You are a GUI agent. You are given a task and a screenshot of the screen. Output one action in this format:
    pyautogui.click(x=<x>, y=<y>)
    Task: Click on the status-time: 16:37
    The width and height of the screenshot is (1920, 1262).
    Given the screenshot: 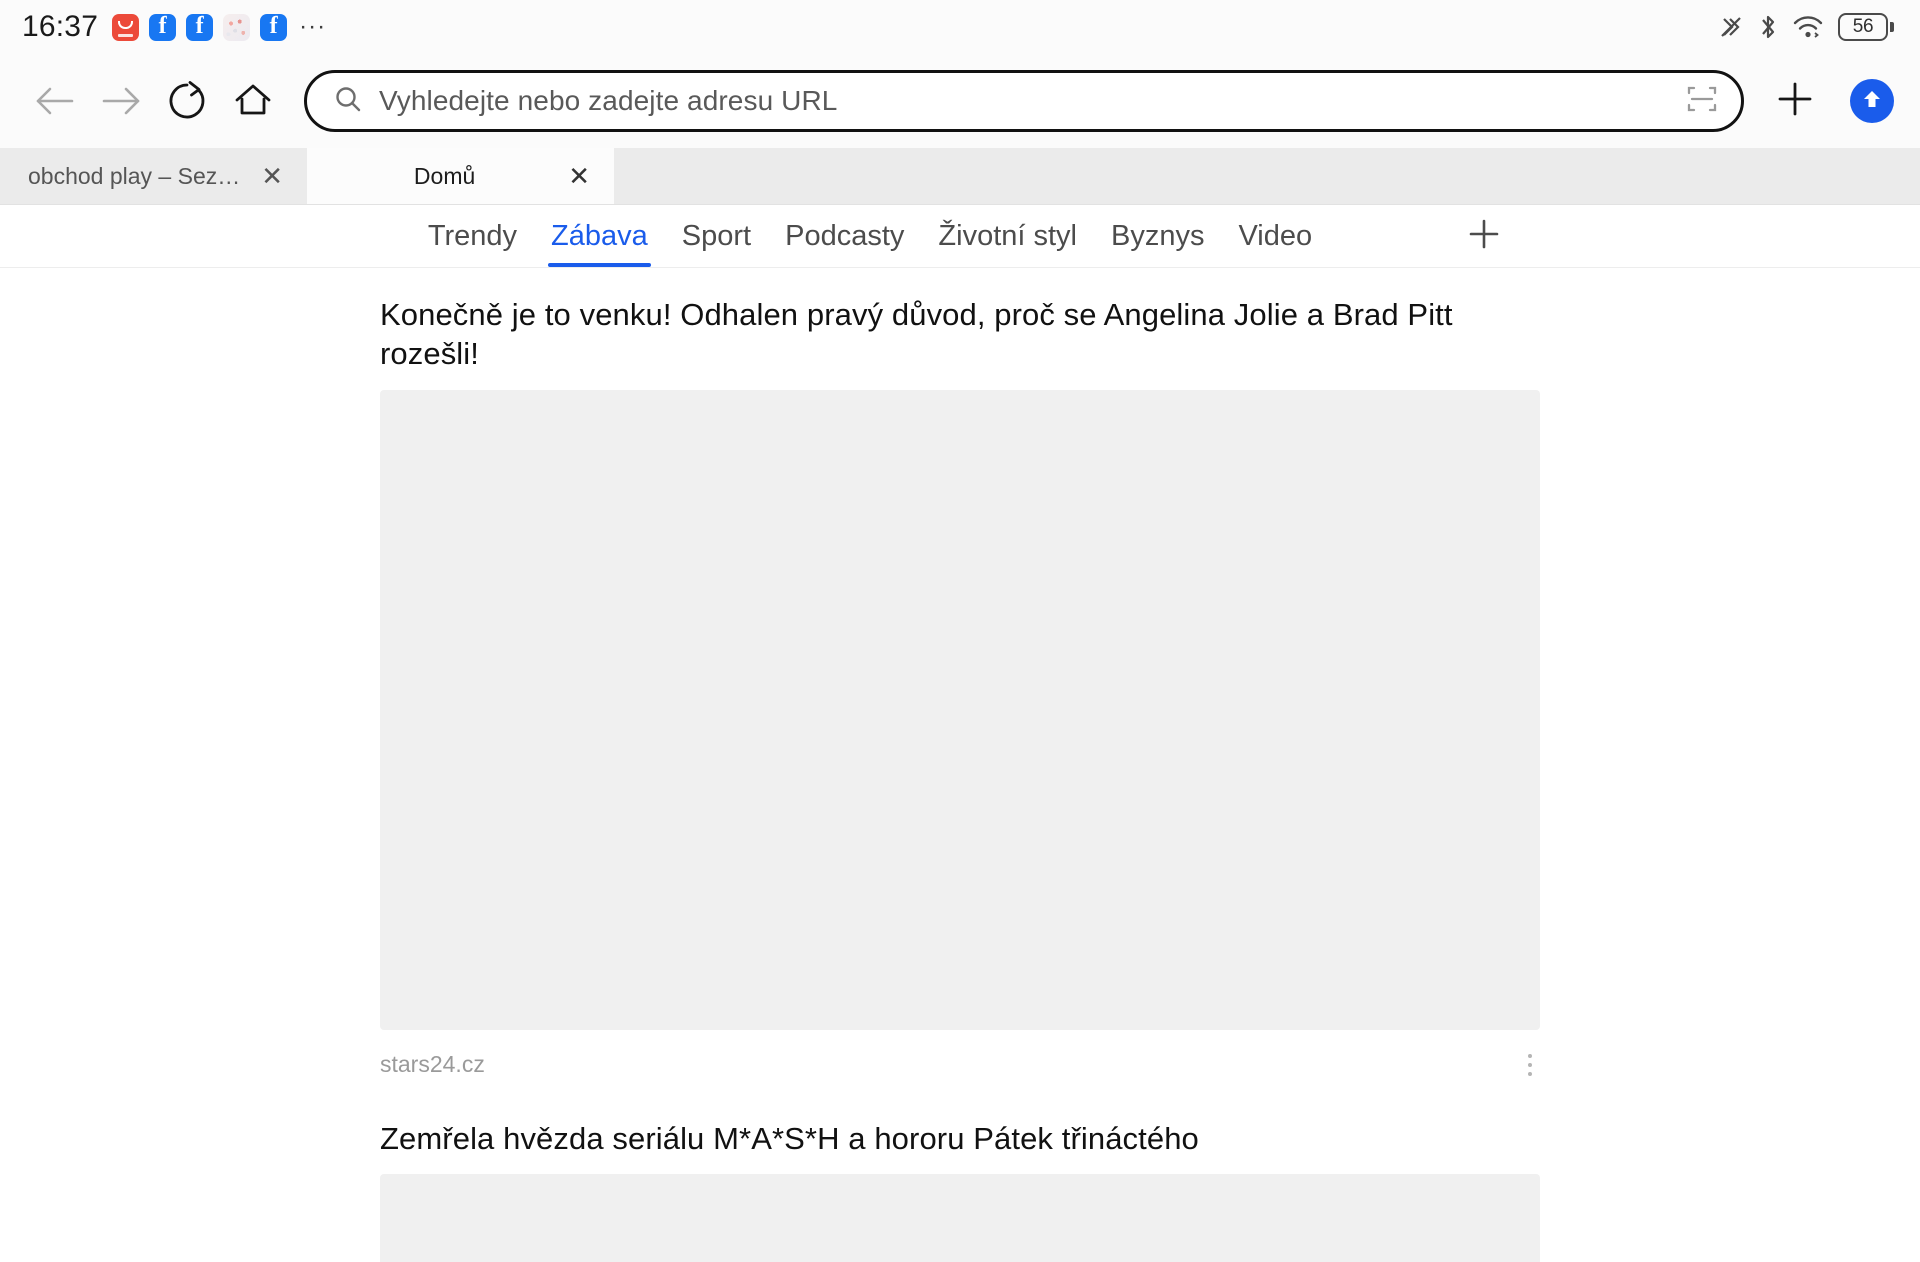 What is the action you would take?
    pyautogui.click(x=60, y=26)
    